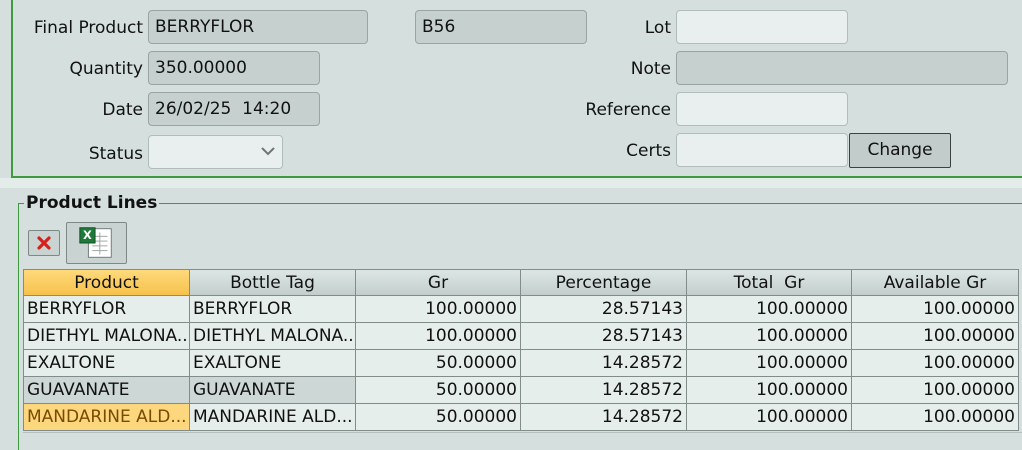  What do you see at coordinates (234, 68) in the screenshot?
I see `quantity-field: 350.00000` at bounding box center [234, 68].